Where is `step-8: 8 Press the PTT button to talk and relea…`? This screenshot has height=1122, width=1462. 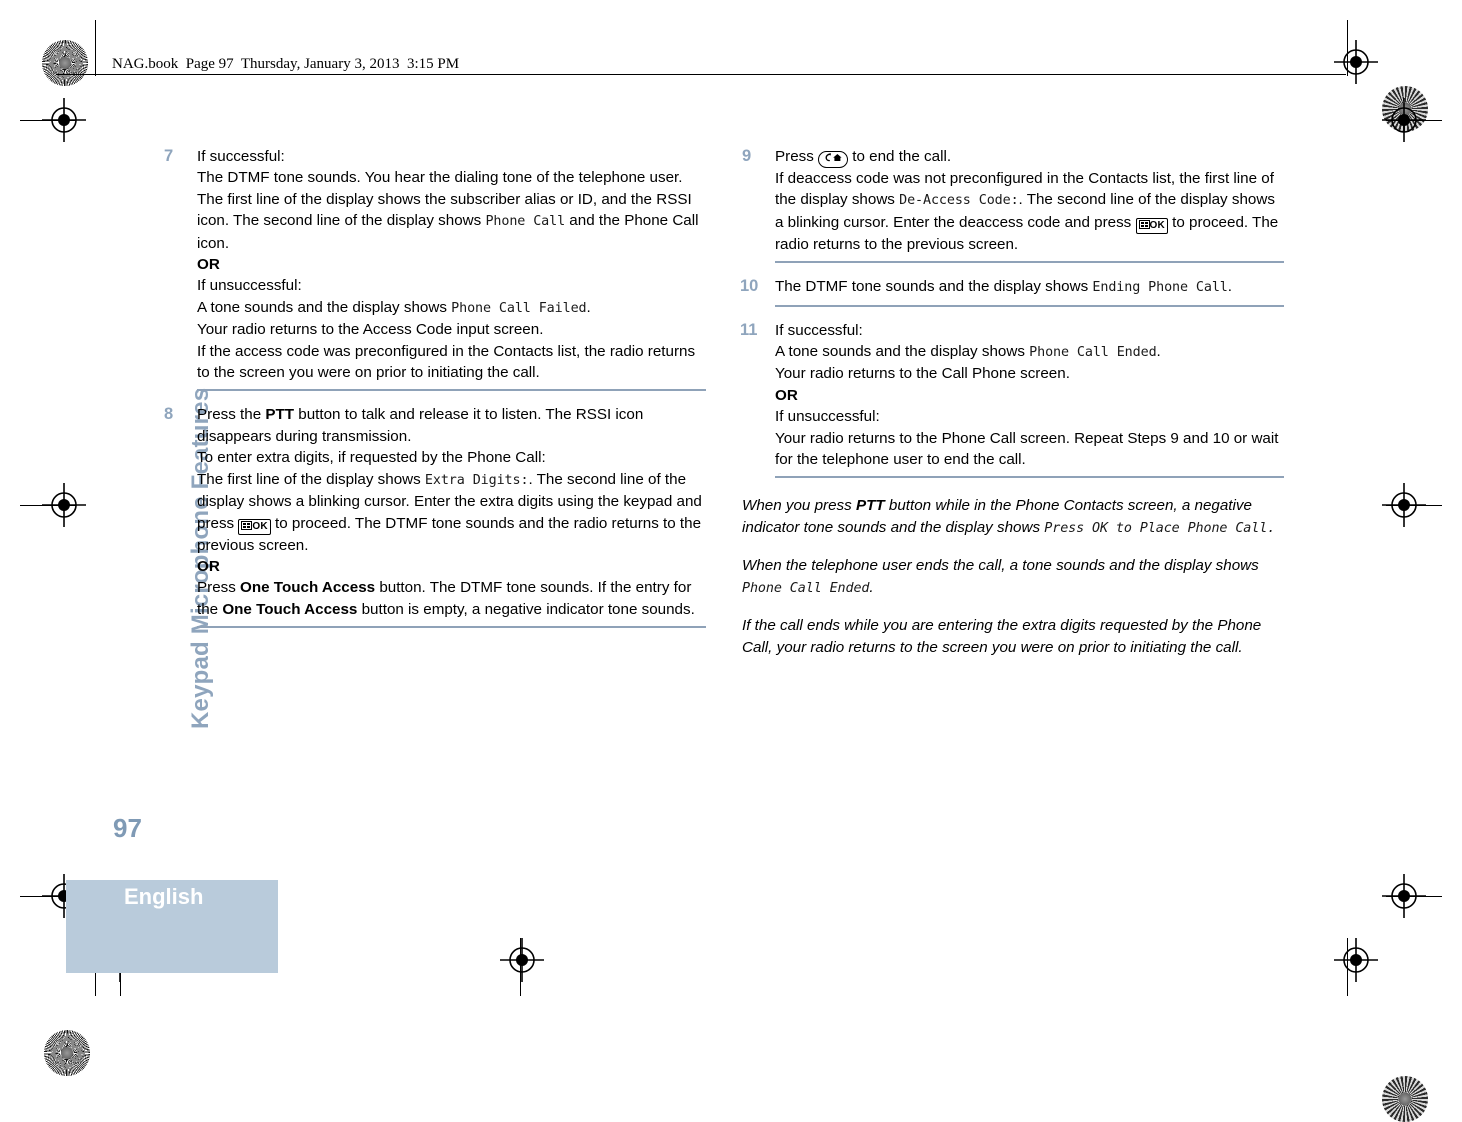
step-8: 8 Press the PTT button to talk and relea… is located at coordinates (435, 512).